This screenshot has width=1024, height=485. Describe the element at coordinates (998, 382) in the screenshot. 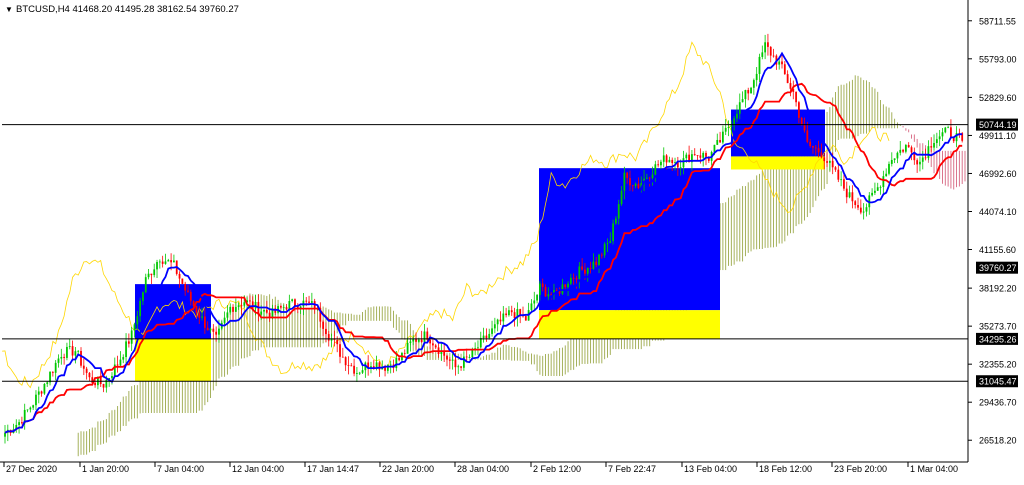

I see `price-label-text: 31045.47` at that location.